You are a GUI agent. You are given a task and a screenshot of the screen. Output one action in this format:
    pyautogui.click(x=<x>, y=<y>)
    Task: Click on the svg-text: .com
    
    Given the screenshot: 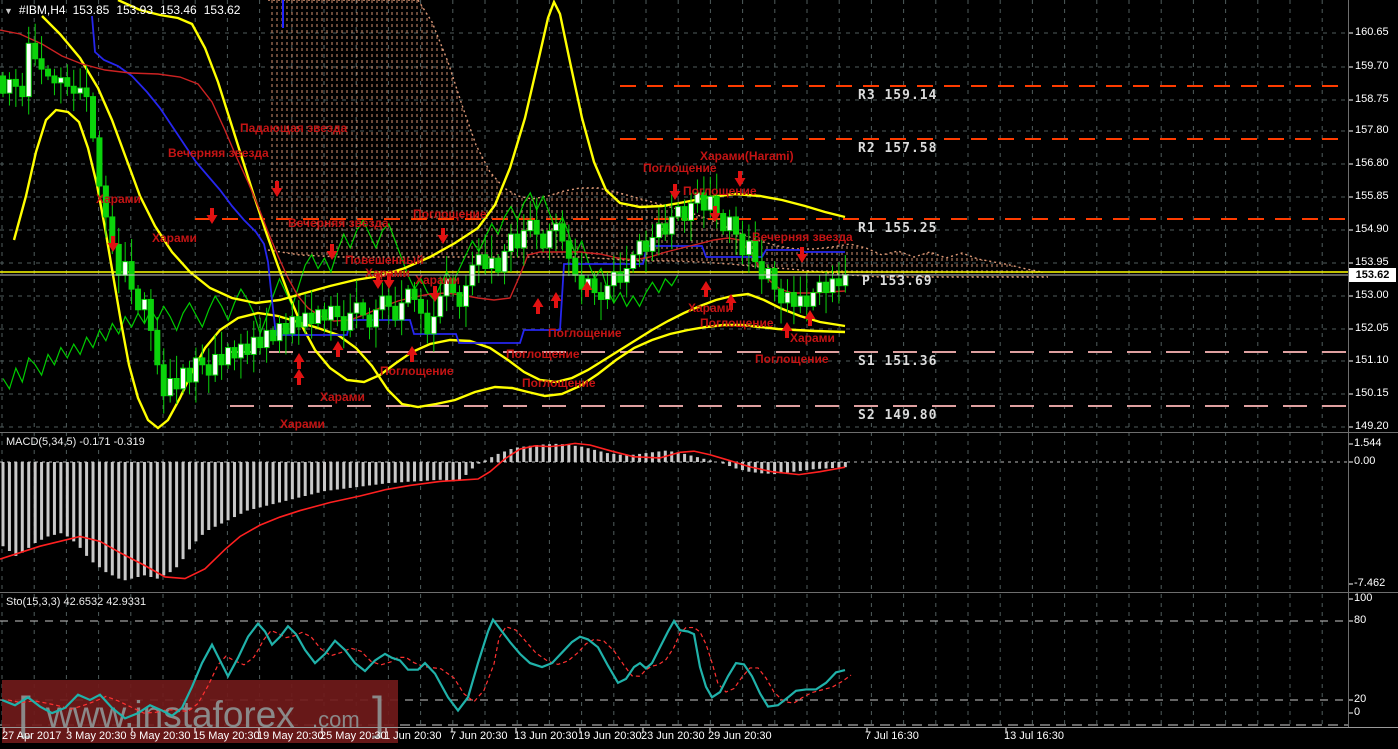 What is the action you would take?
    pyautogui.click(x=336, y=719)
    